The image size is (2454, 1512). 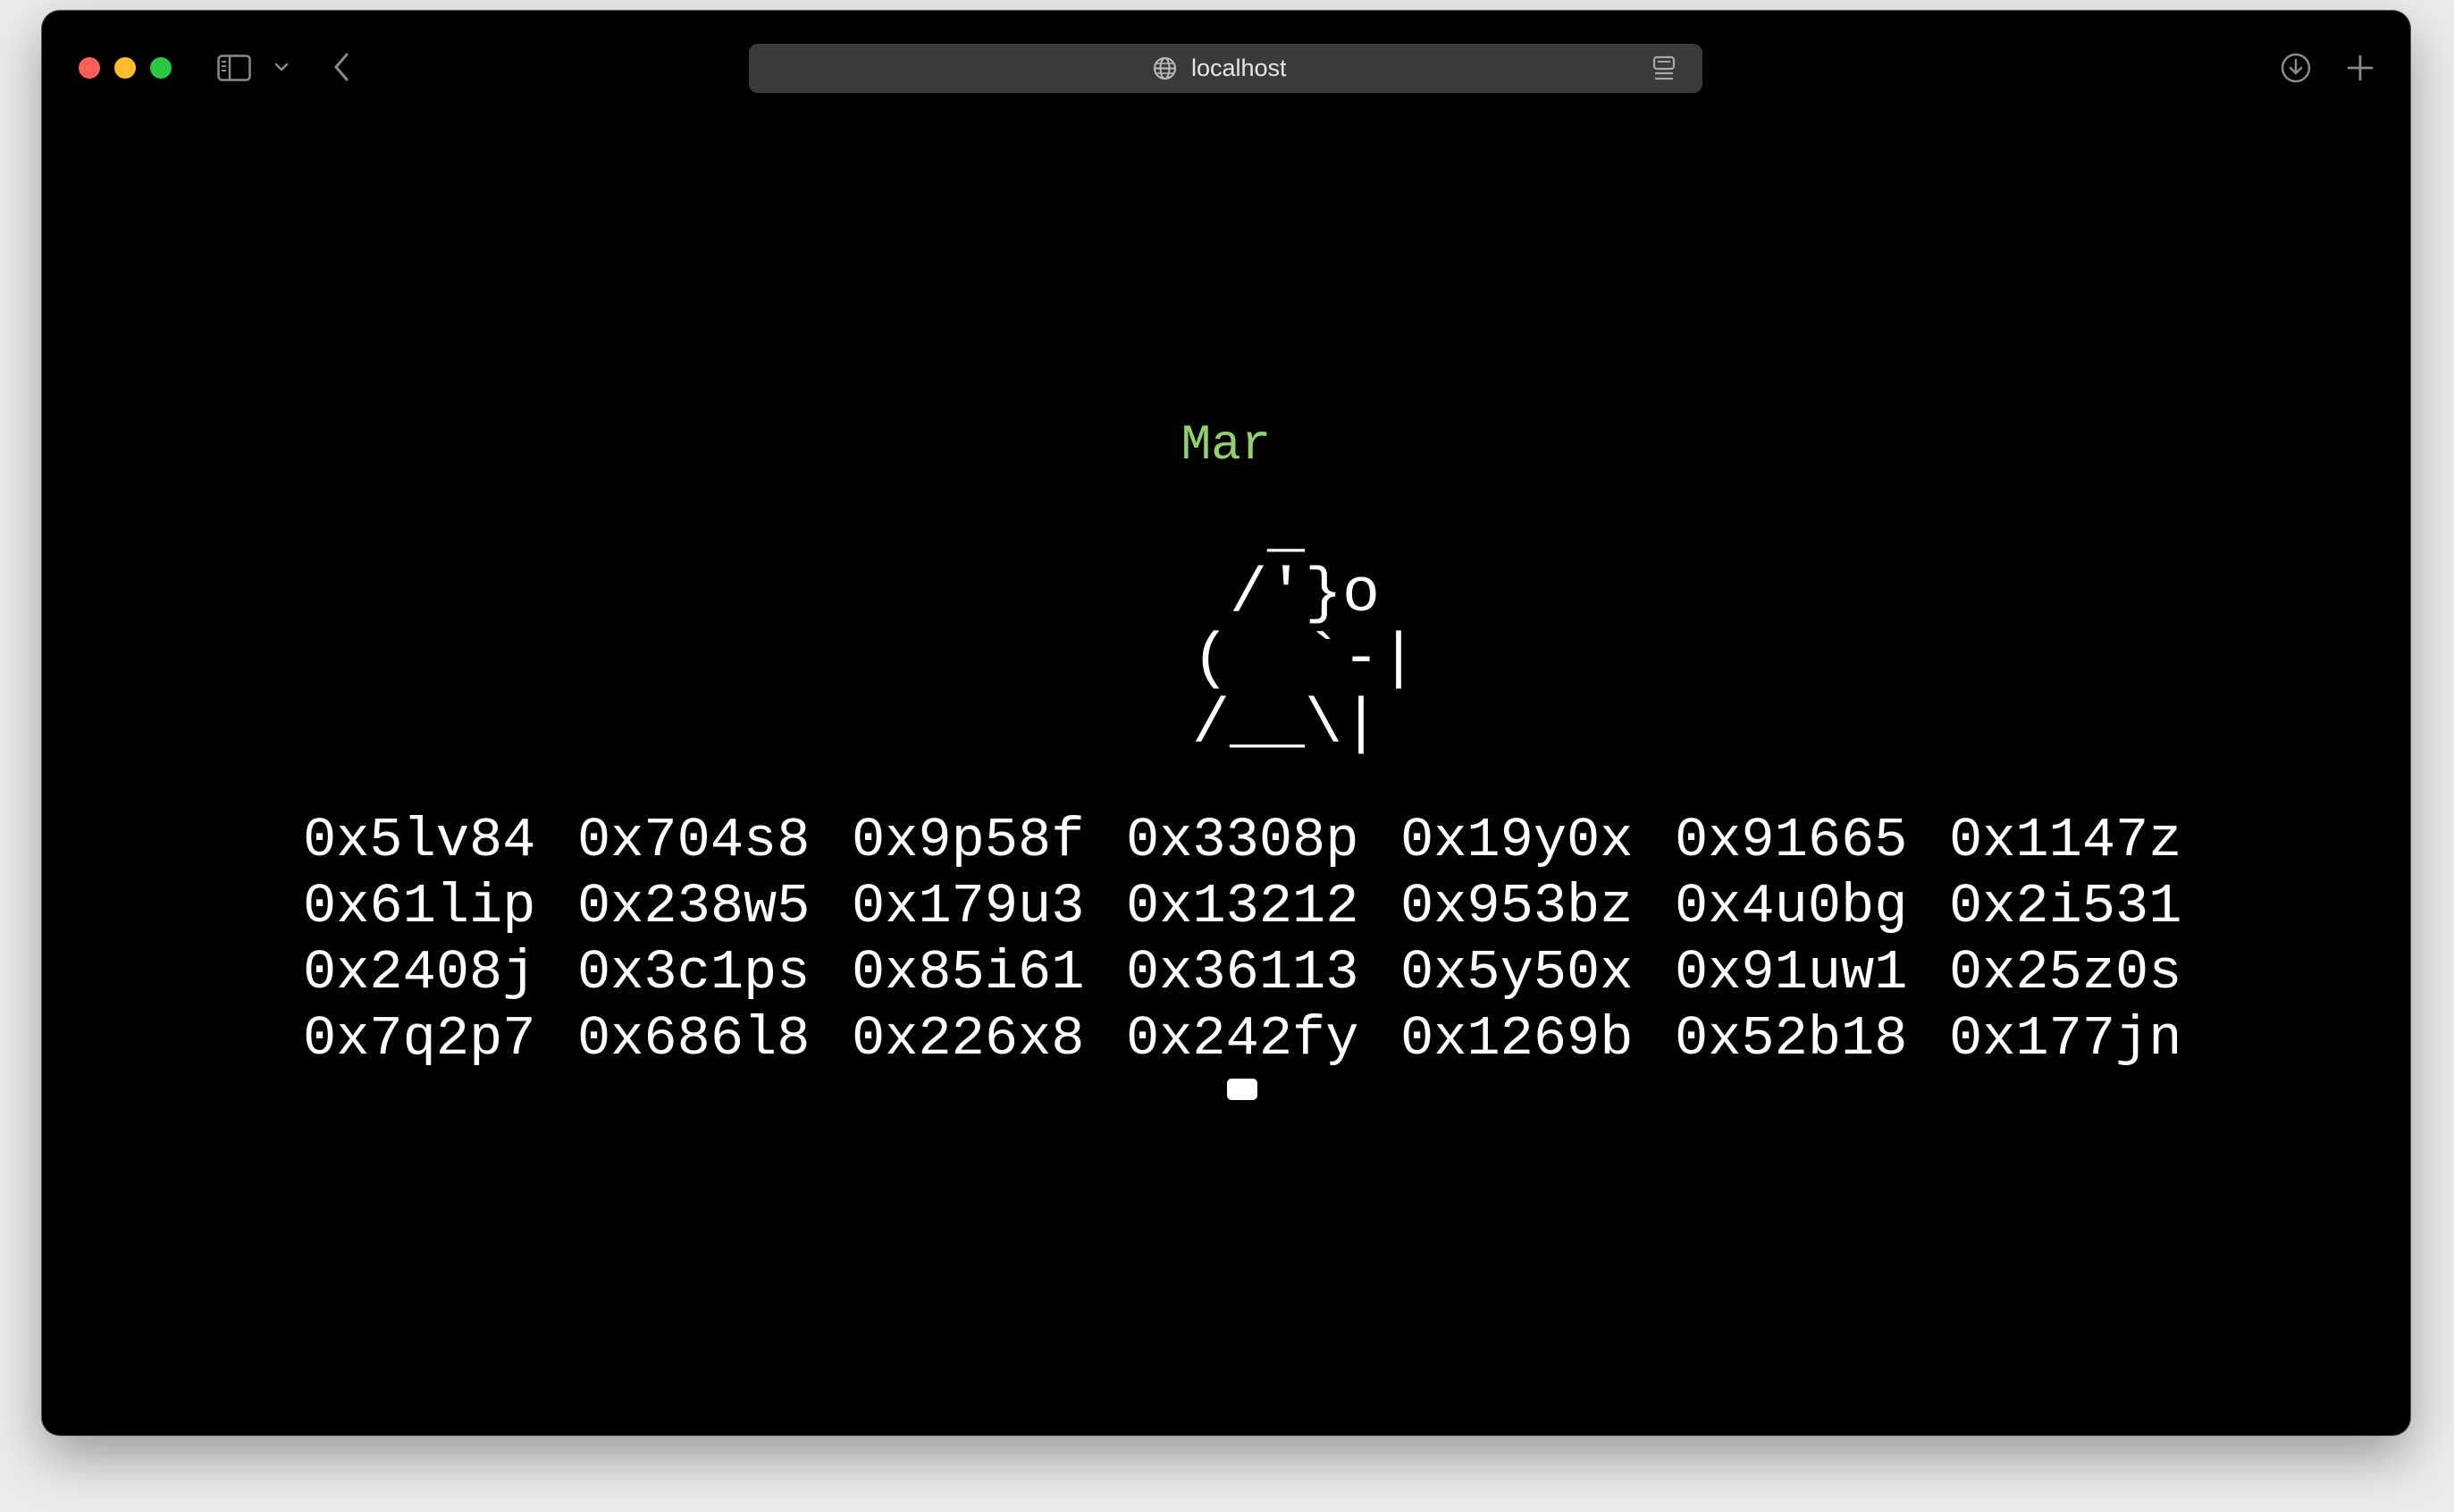 I want to click on zoom-window-button, so click(x=161, y=68).